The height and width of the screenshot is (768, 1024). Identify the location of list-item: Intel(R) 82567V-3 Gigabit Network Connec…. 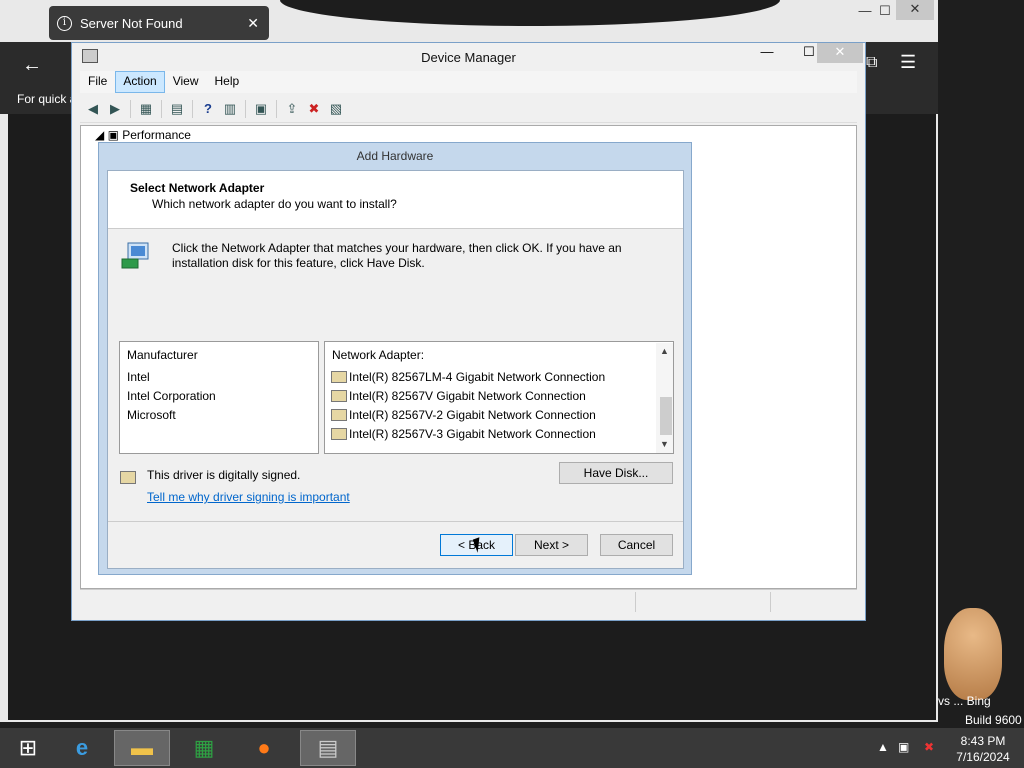
(463, 434).